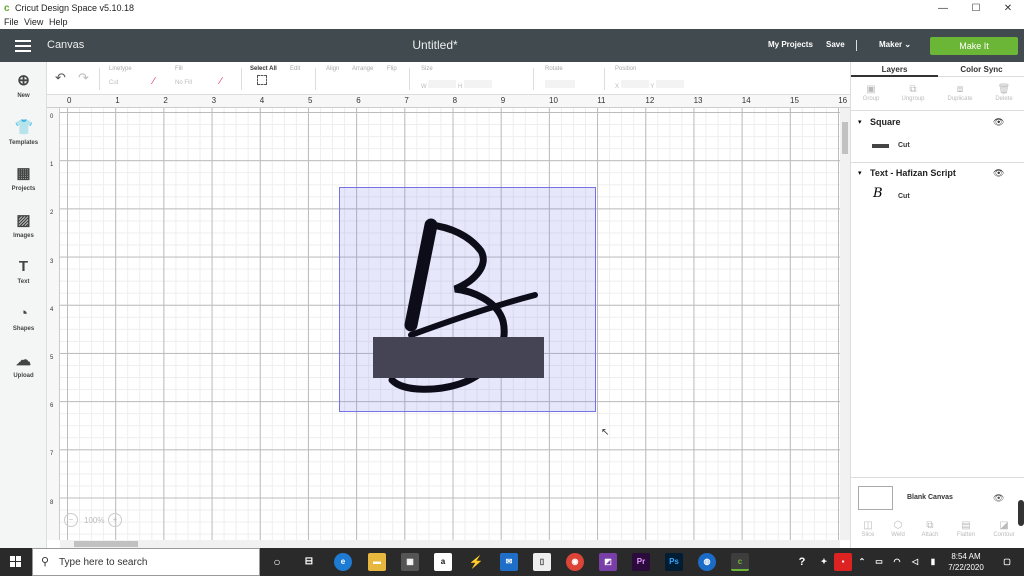 Image resolution: width=1024 pixels, height=581 pixels. I want to click on contour-button: ◪ Contour, so click(1004, 529).